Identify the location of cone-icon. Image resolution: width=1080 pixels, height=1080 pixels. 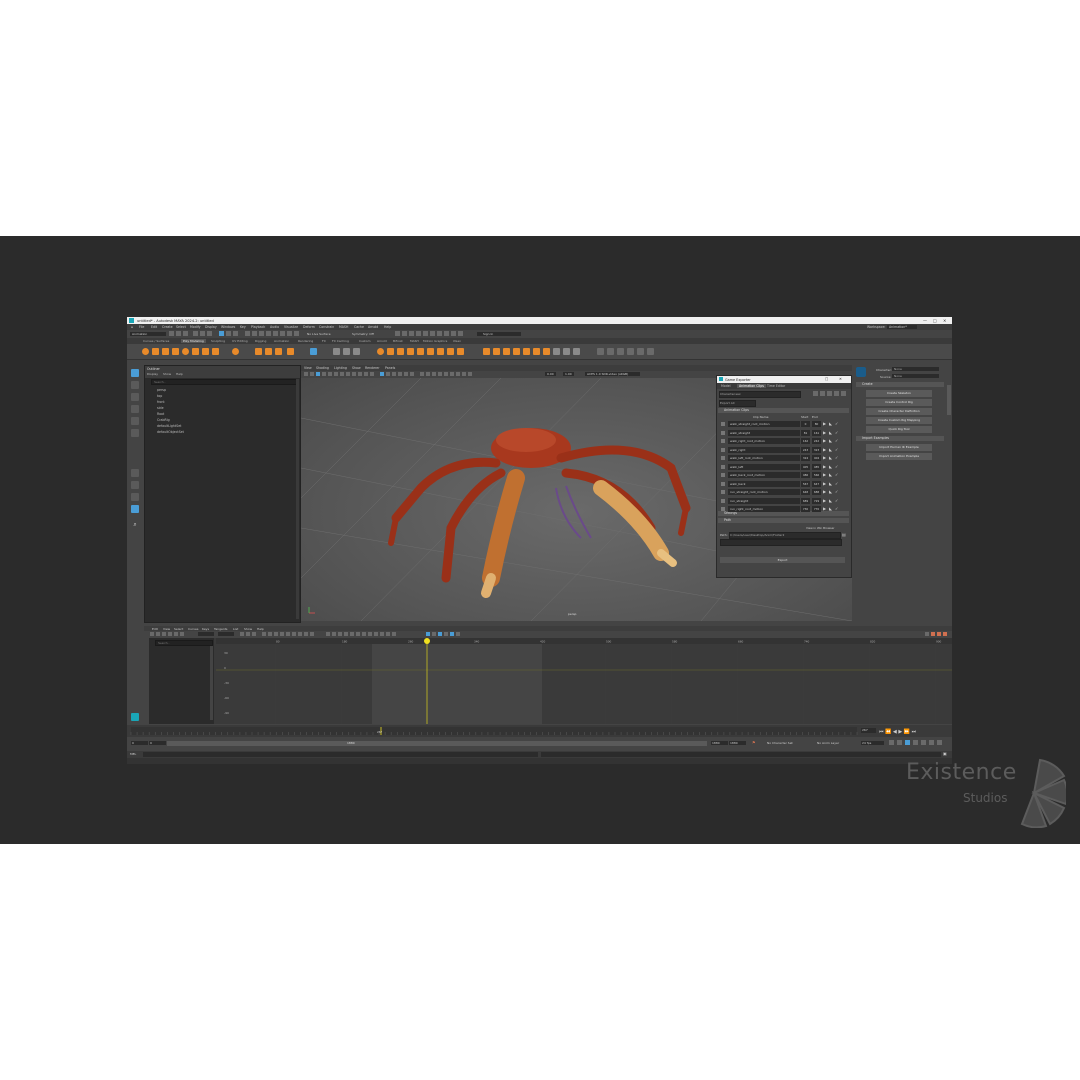
(175, 351).